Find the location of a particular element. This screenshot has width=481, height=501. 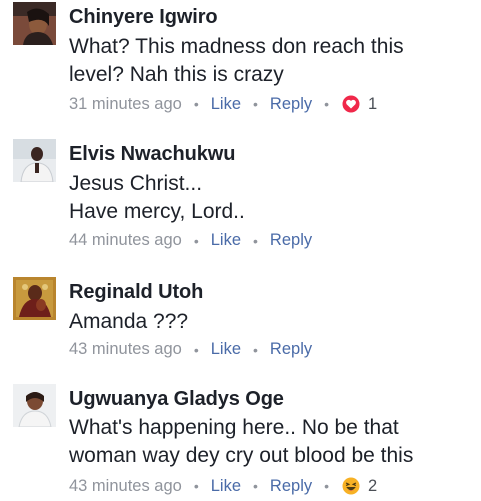

reaction-summary: 2 is located at coordinates (359, 486).